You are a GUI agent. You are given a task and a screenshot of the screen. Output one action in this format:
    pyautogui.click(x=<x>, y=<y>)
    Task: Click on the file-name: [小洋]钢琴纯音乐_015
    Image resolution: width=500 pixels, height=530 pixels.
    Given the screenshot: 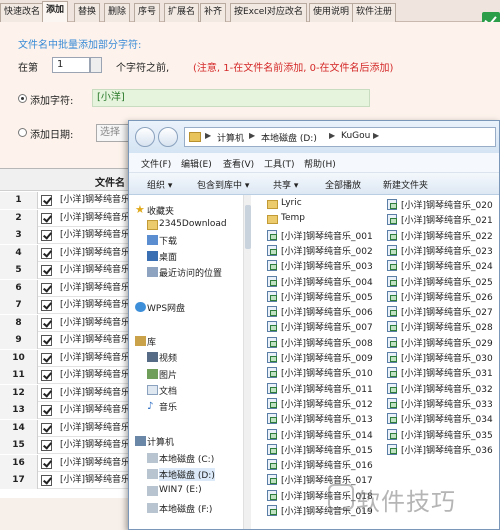 What is the action you would take?
    pyautogui.click(x=327, y=450)
    